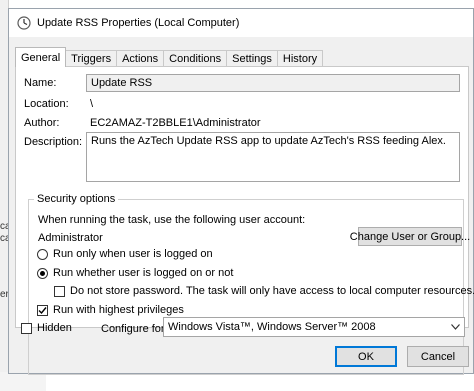 Image resolution: width=474 pixels, height=391 pixels. I want to click on name-field: Update RSS, so click(273, 83).